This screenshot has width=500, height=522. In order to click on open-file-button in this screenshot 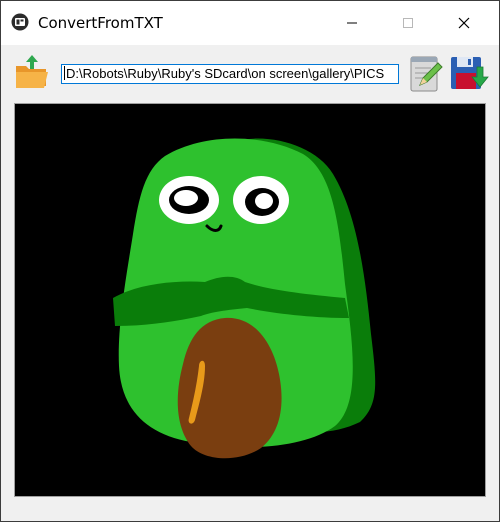, I will do `click(33, 72)`.